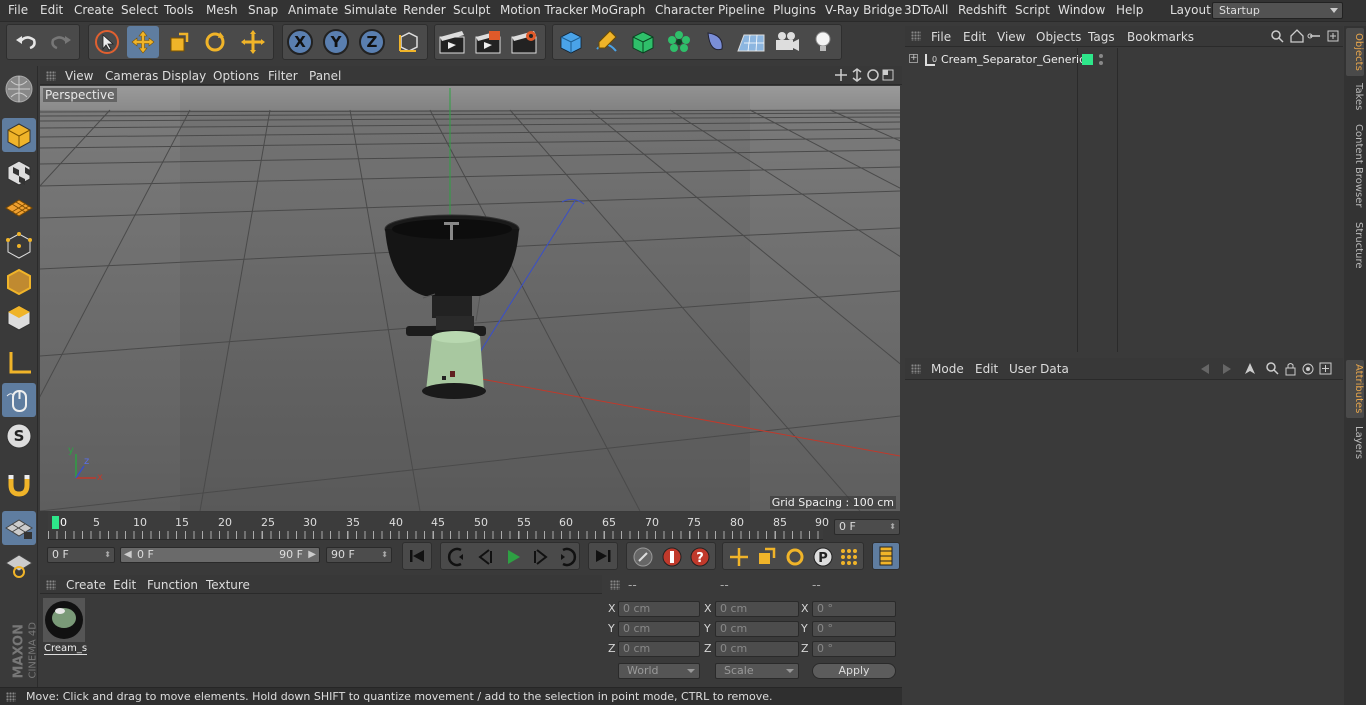 The width and height of the screenshot is (1366, 705). What do you see at coordinates (65, 627) in the screenshot?
I see `material-swatch: Cream_s` at bounding box center [65, 627].